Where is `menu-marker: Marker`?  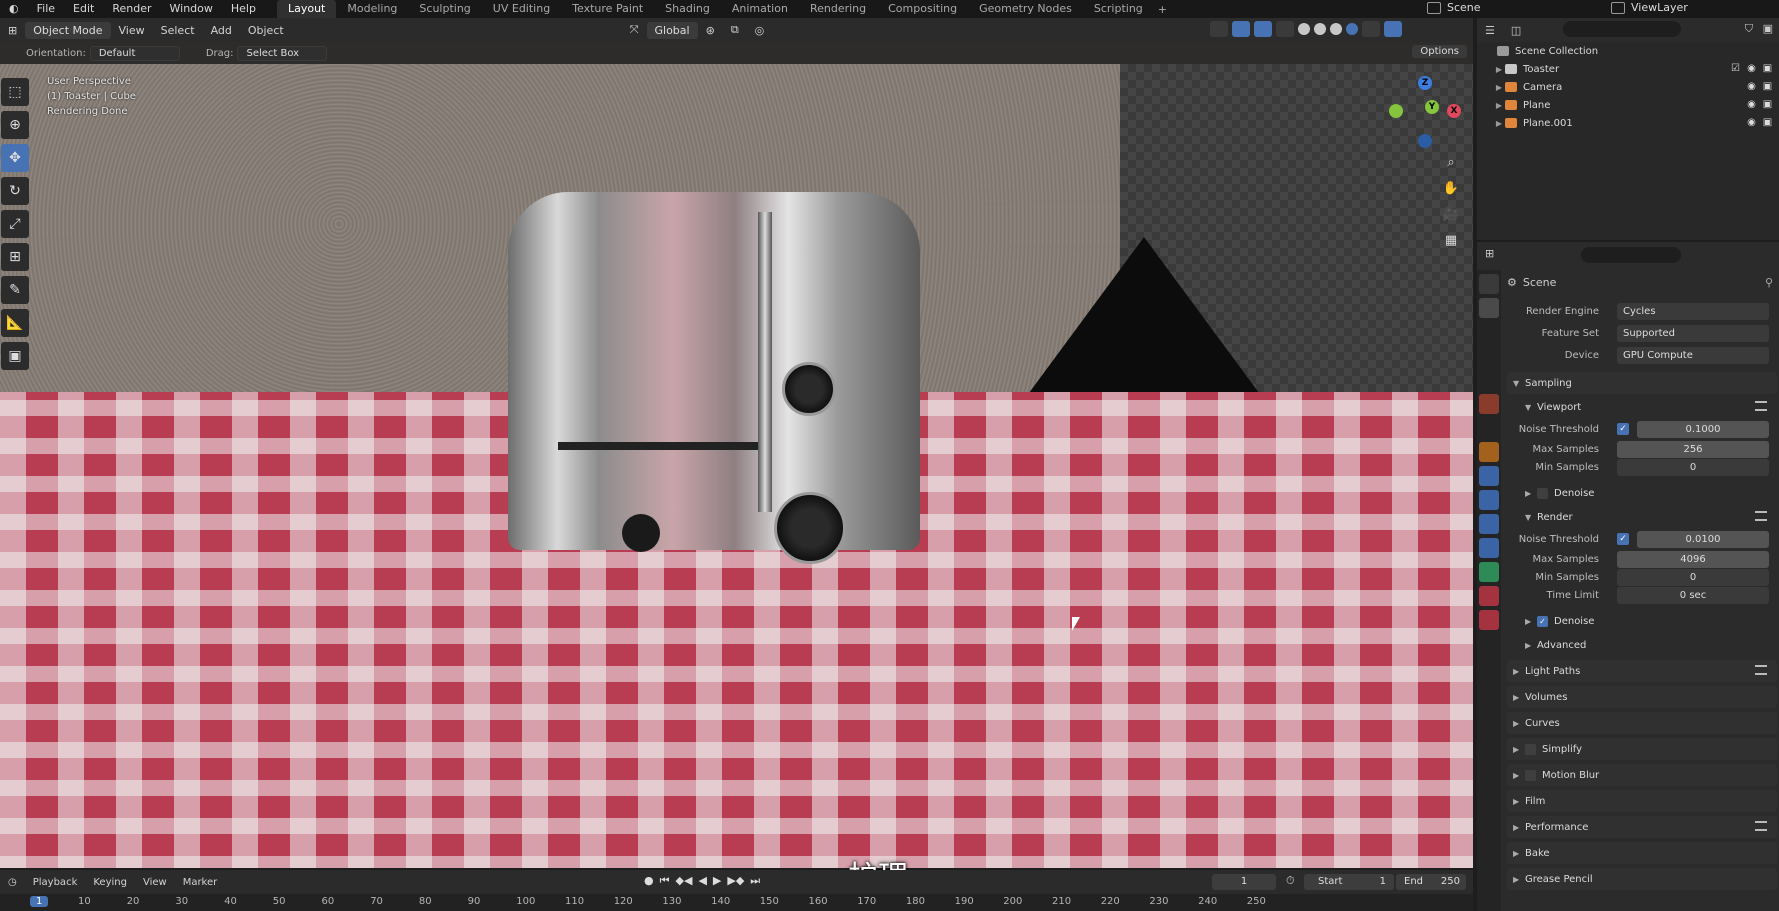
menu-marker: Marker is located at coordinates (200, 882).